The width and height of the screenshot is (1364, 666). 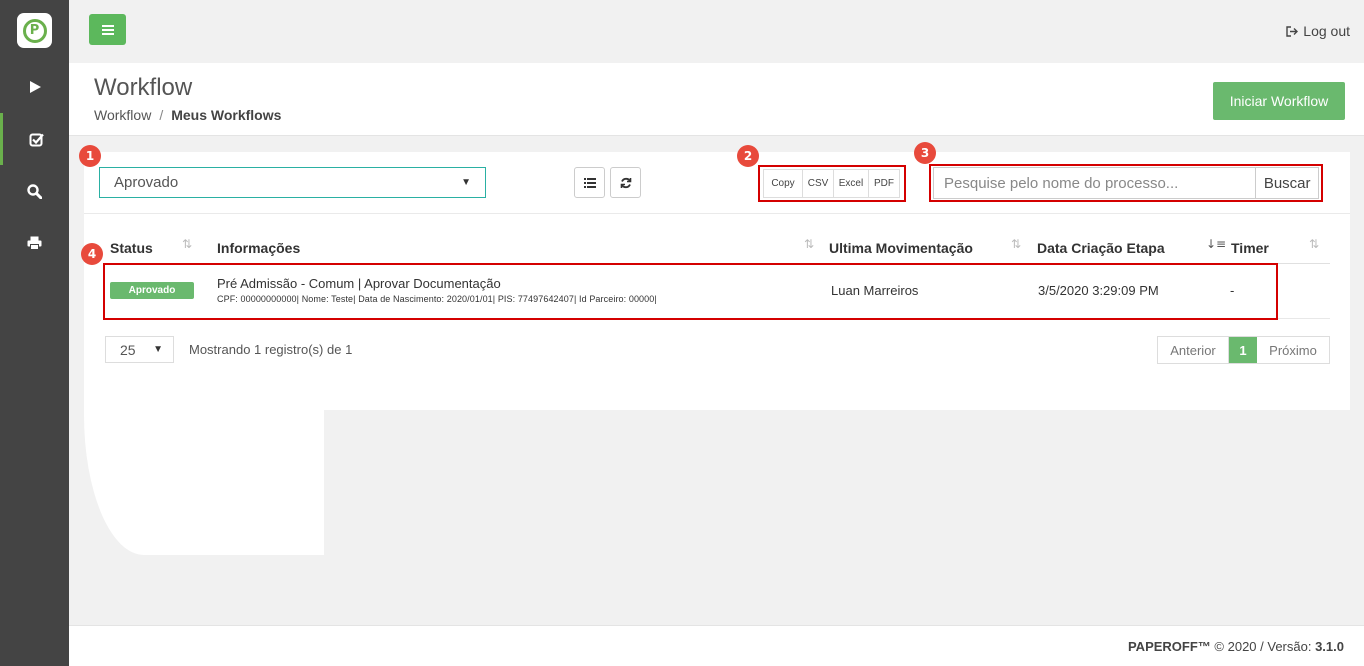 I want to click on page-1-button: 1, so click(x=1243, y=350).